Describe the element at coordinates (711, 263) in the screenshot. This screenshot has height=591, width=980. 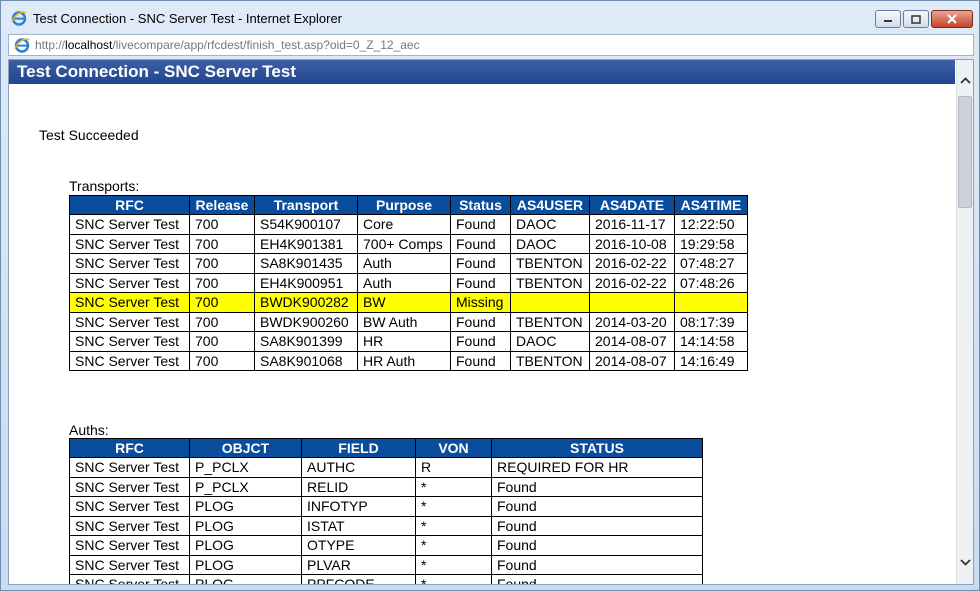
I see `table-cell: 07:48:27` at that location.